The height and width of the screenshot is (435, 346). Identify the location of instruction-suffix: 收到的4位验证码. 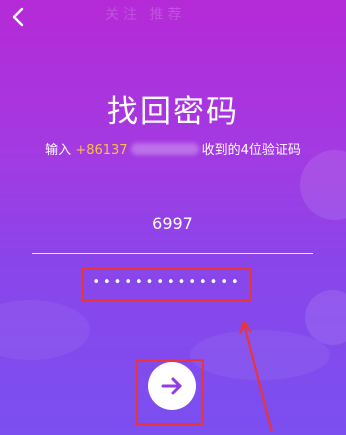
(251, 150).